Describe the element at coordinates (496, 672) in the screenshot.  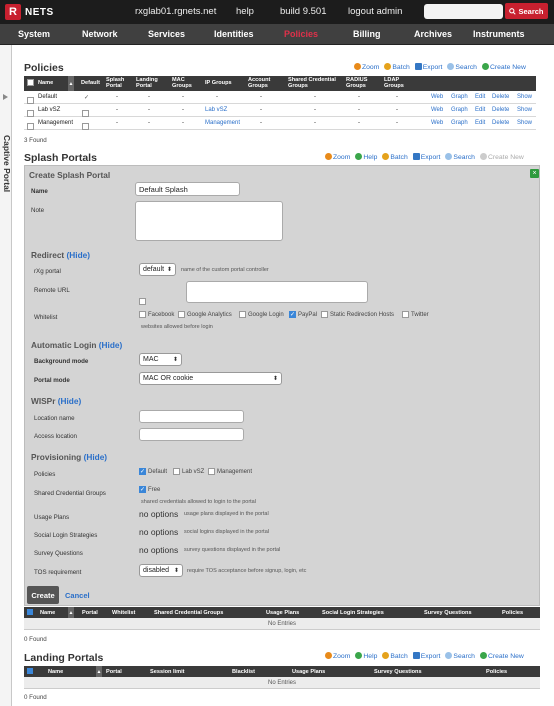
I see `col-policies: Policies` at that location.